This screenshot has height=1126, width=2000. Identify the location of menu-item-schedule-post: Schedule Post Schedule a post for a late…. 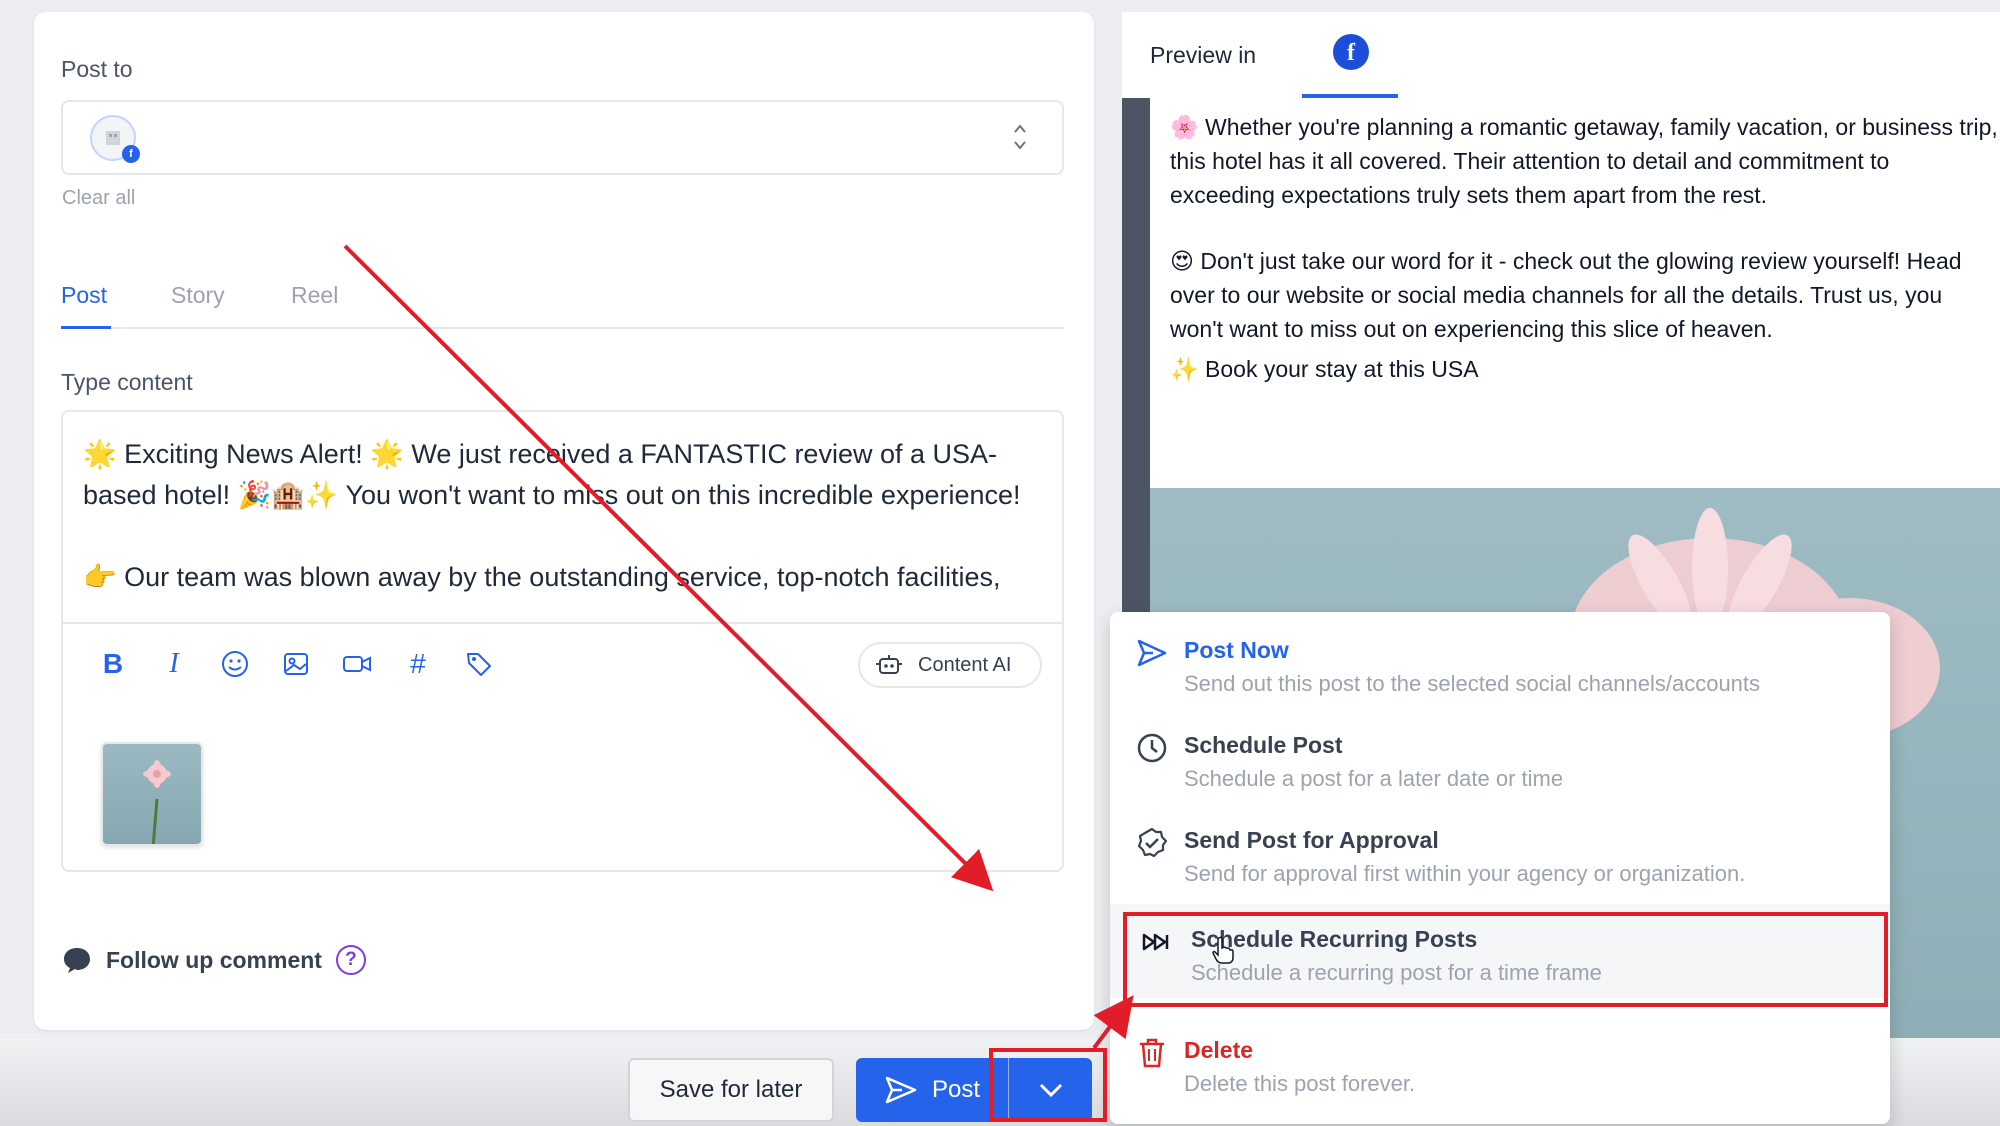
(1500, 757).